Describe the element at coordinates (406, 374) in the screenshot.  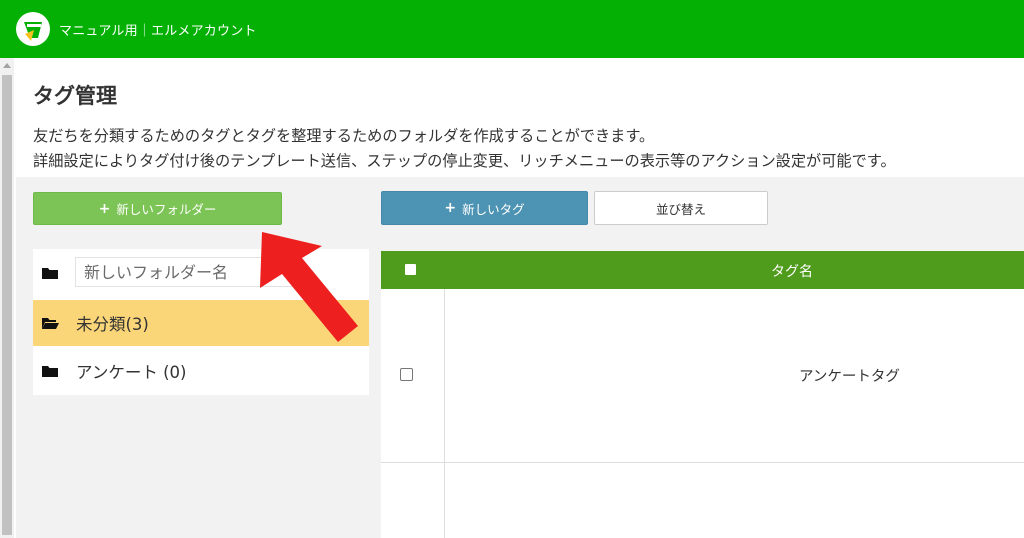
I see `row-checkbox` at that location.